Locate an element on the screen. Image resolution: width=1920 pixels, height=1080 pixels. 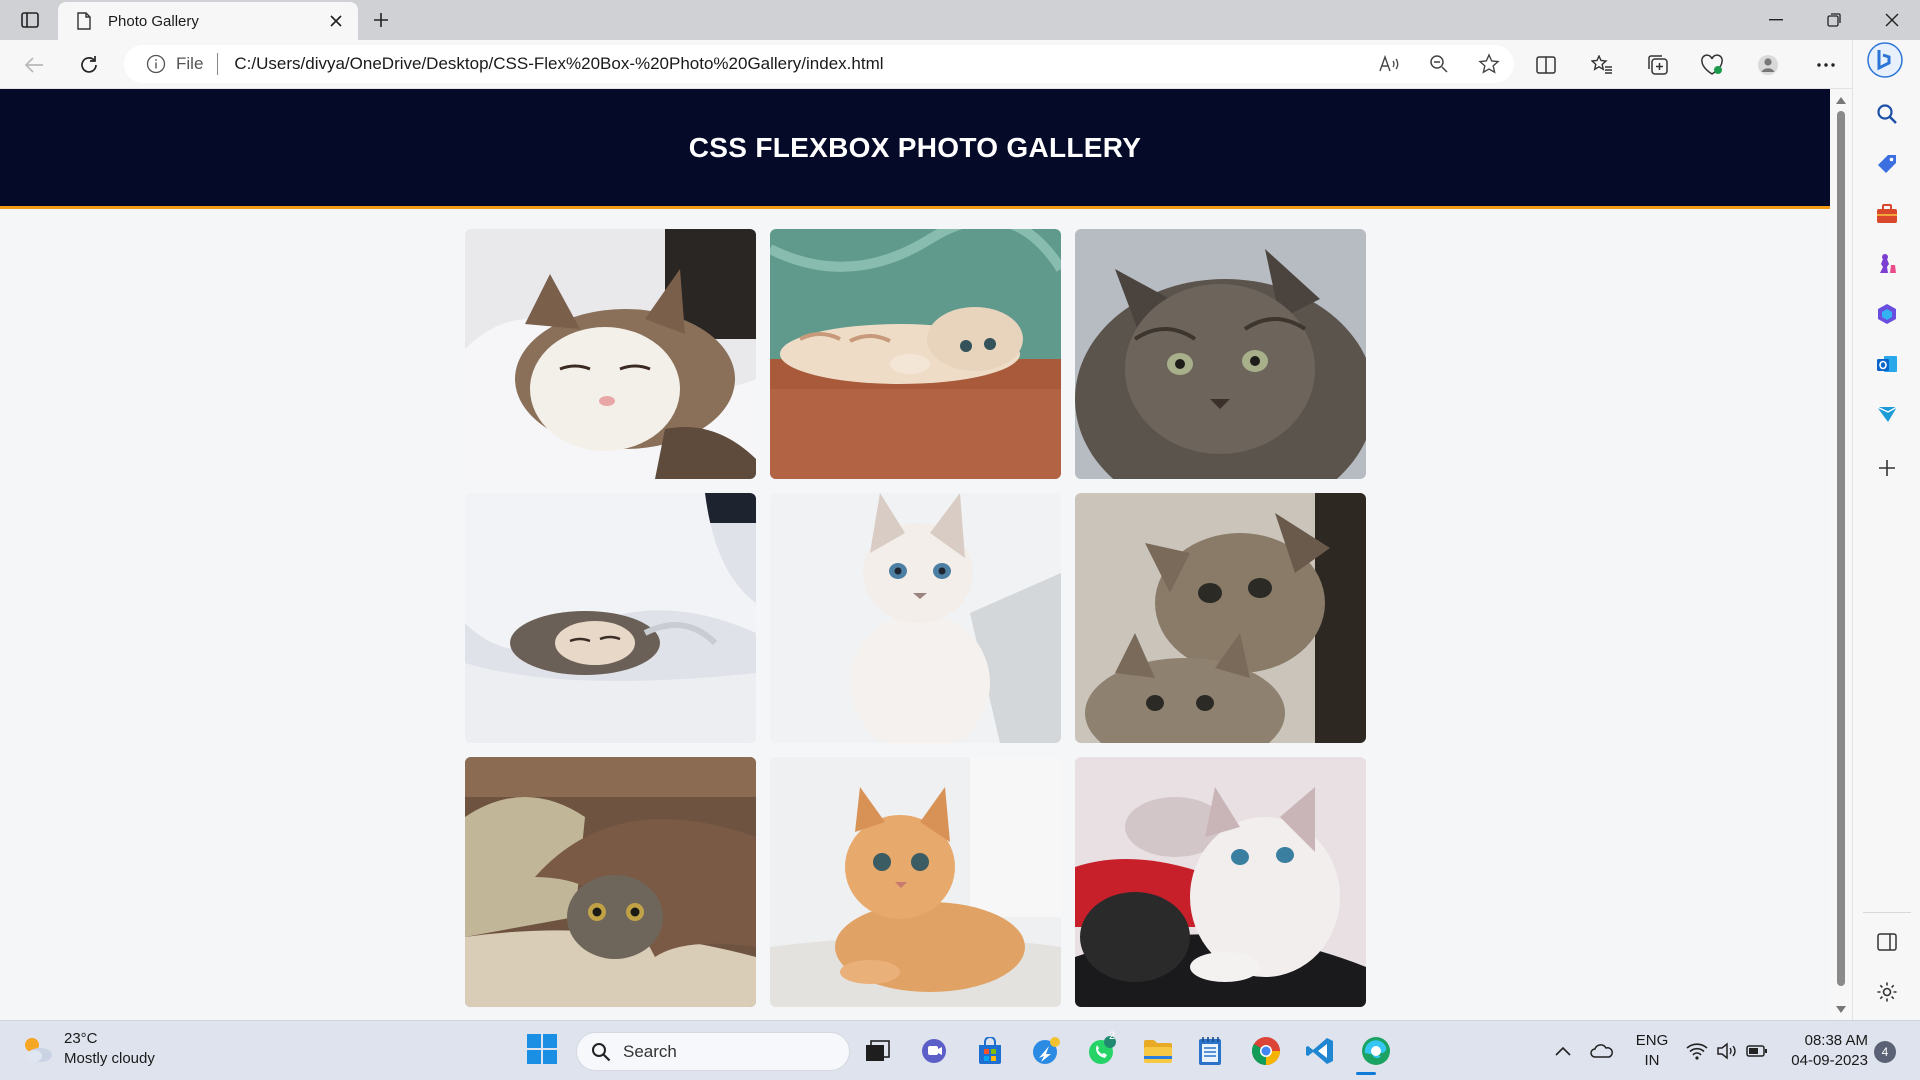
clock-time: 08:38 AM is located at coordinates (1836, 1040).